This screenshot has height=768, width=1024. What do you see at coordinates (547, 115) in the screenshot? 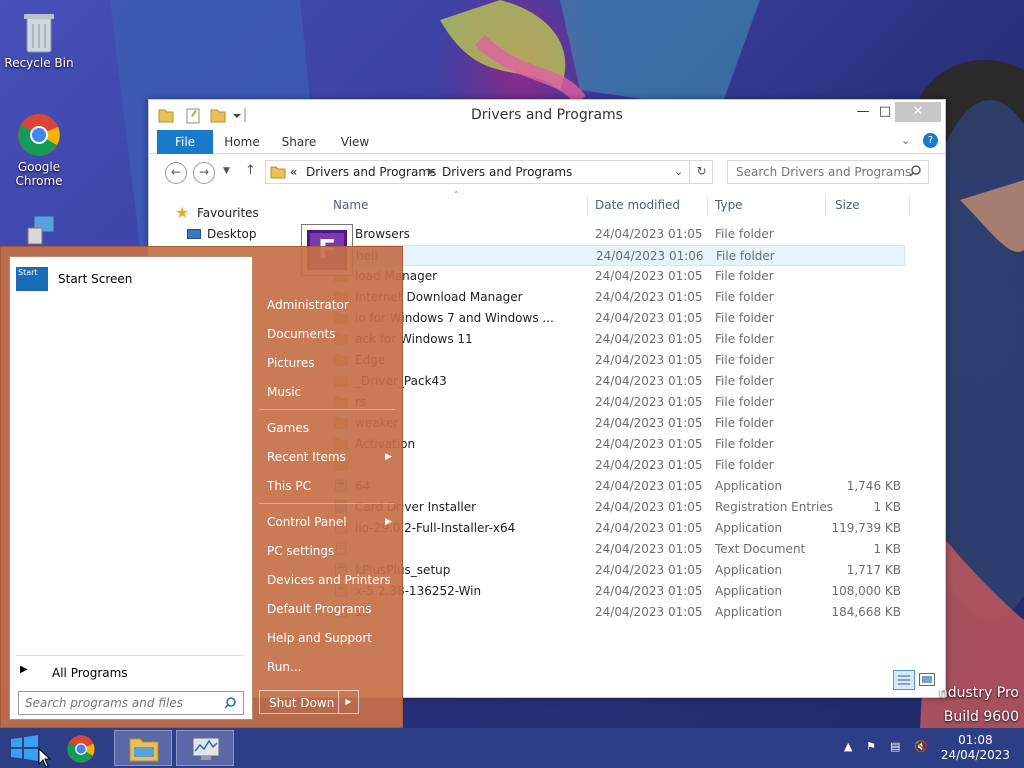
I see `title-bar: Drivers and Programs — □ ✕` at bounding box center [547, 115].